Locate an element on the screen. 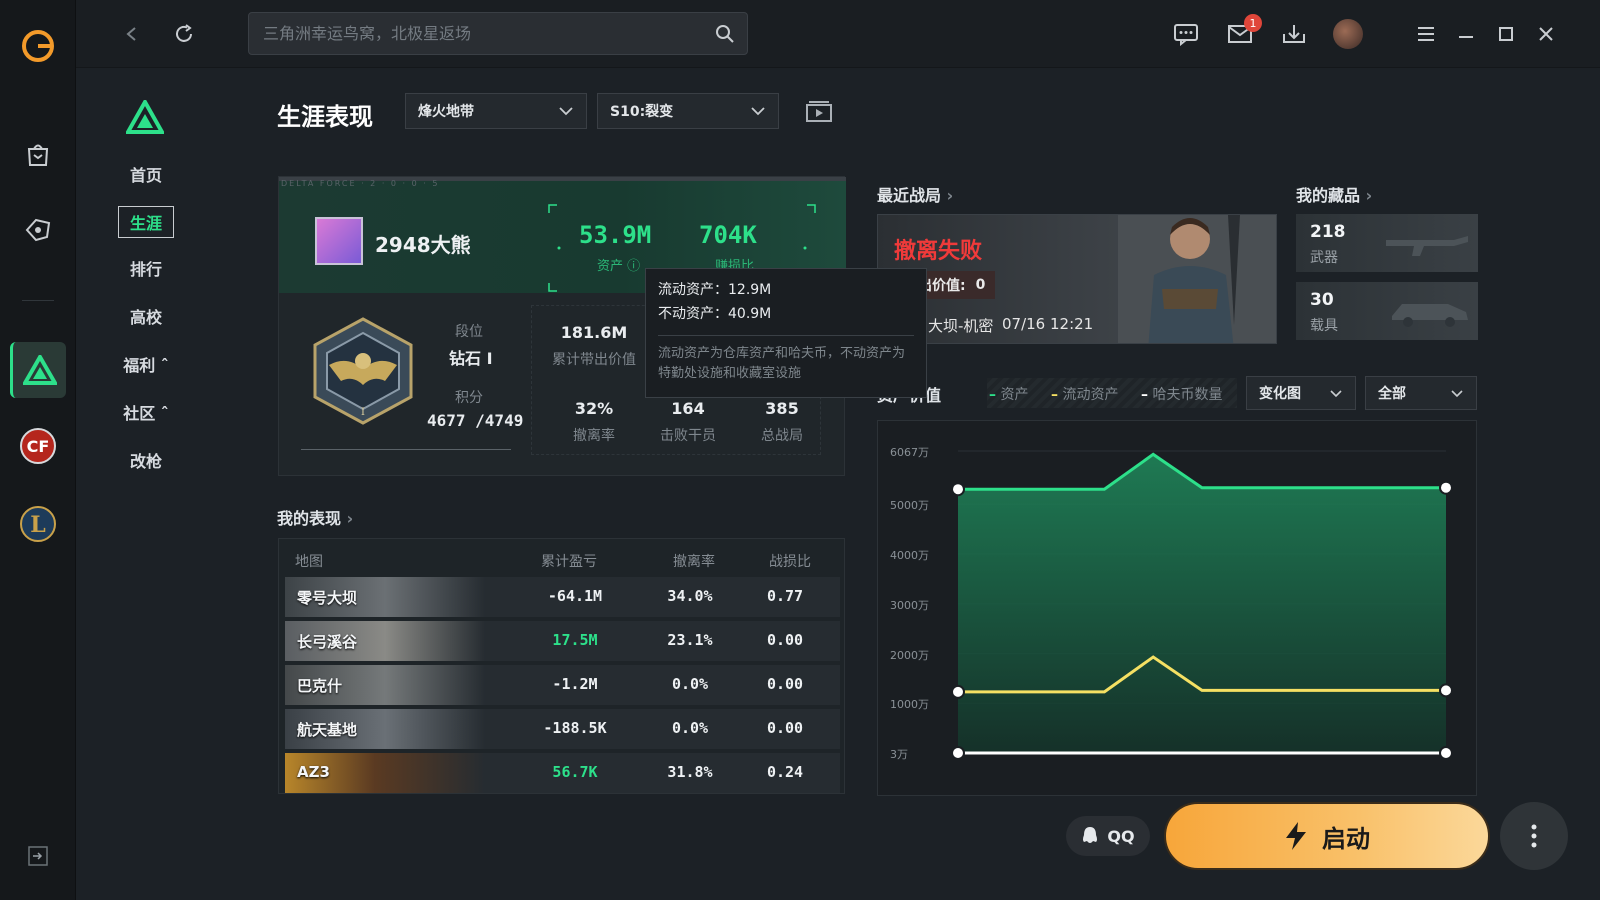  search-icon is located at coordinates (725, 36).